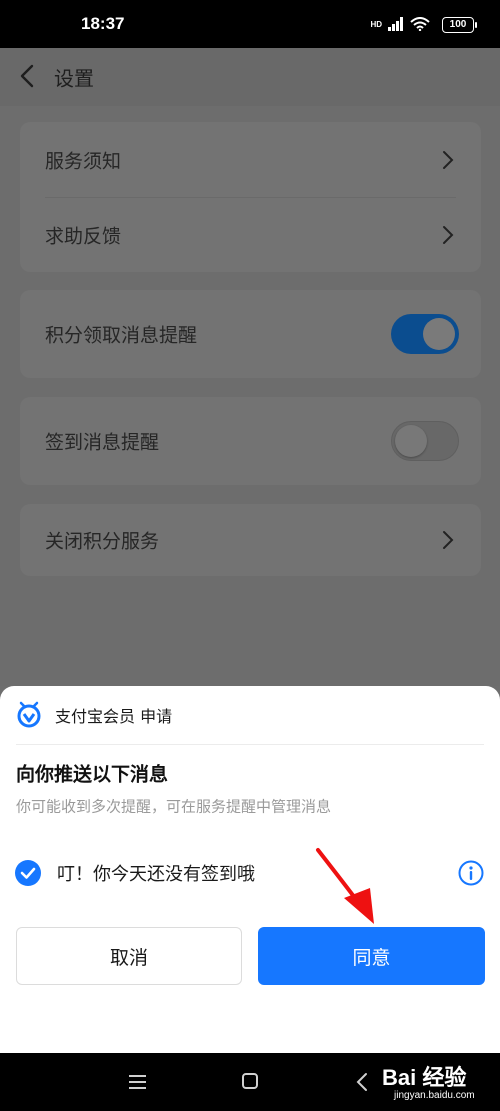  What do you see at coordinates (114, 716) in the screenshot?
I see `app-name: 支付宝会员 申请` at bounding box center [114, 716].